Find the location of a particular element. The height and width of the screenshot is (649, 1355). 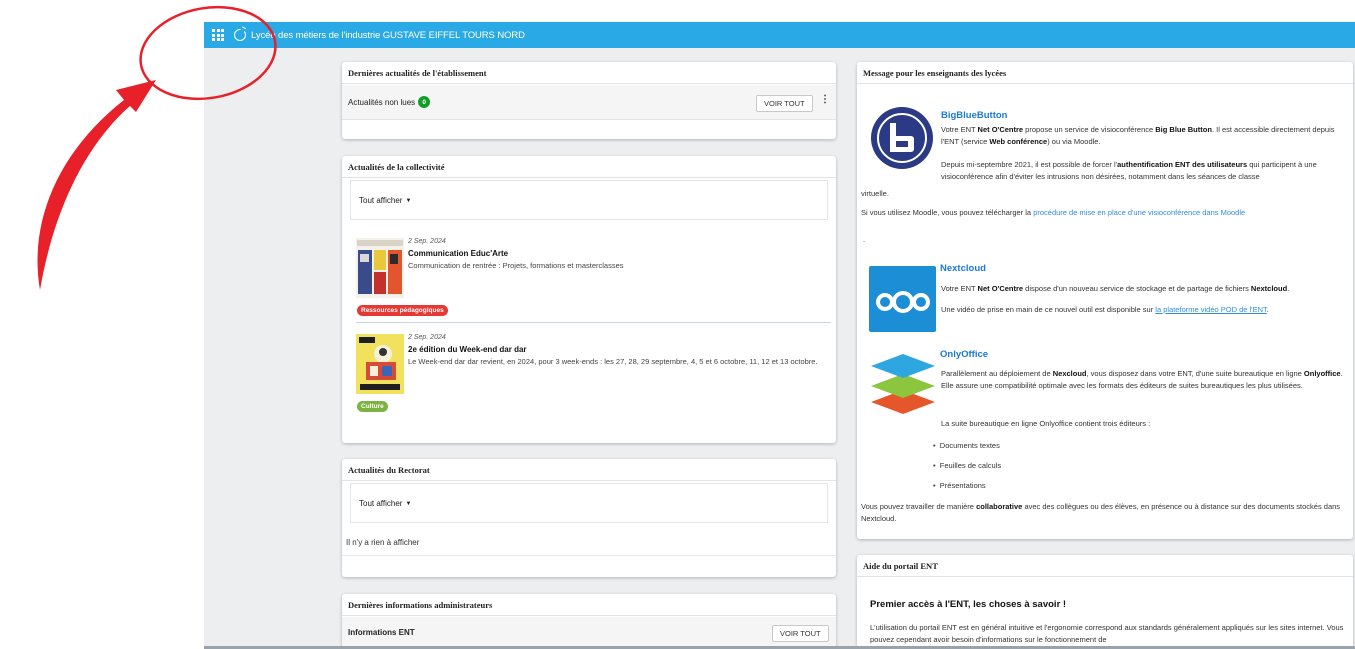

category-tag: Culture is located at coordinates (372, 406).